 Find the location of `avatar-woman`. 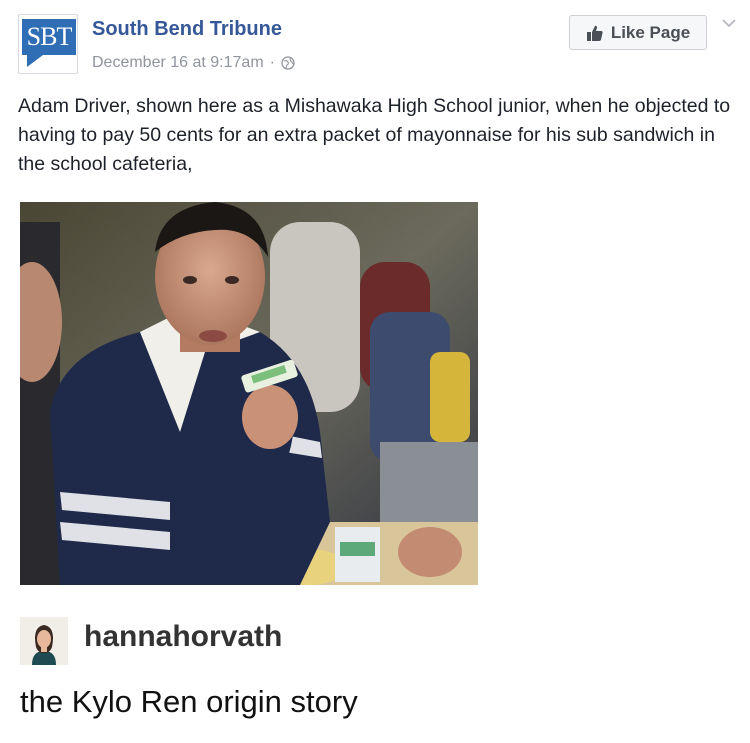

avatar-woman is located at coordinates (44, 641).